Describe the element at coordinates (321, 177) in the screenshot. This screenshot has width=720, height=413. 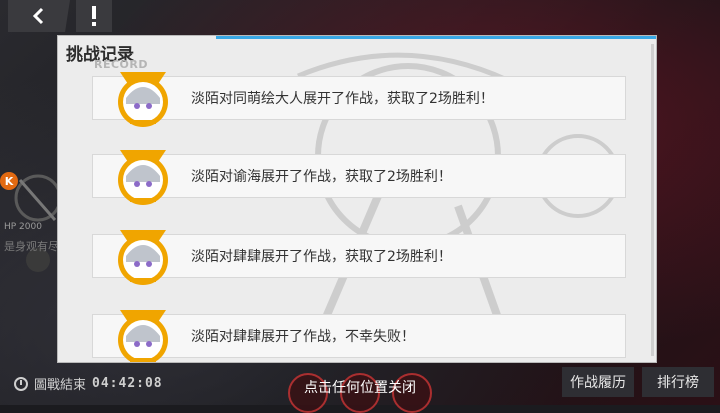
I see `record-text: 淡陌对谕海展开了作战，获取了2场胜利！` at that location.